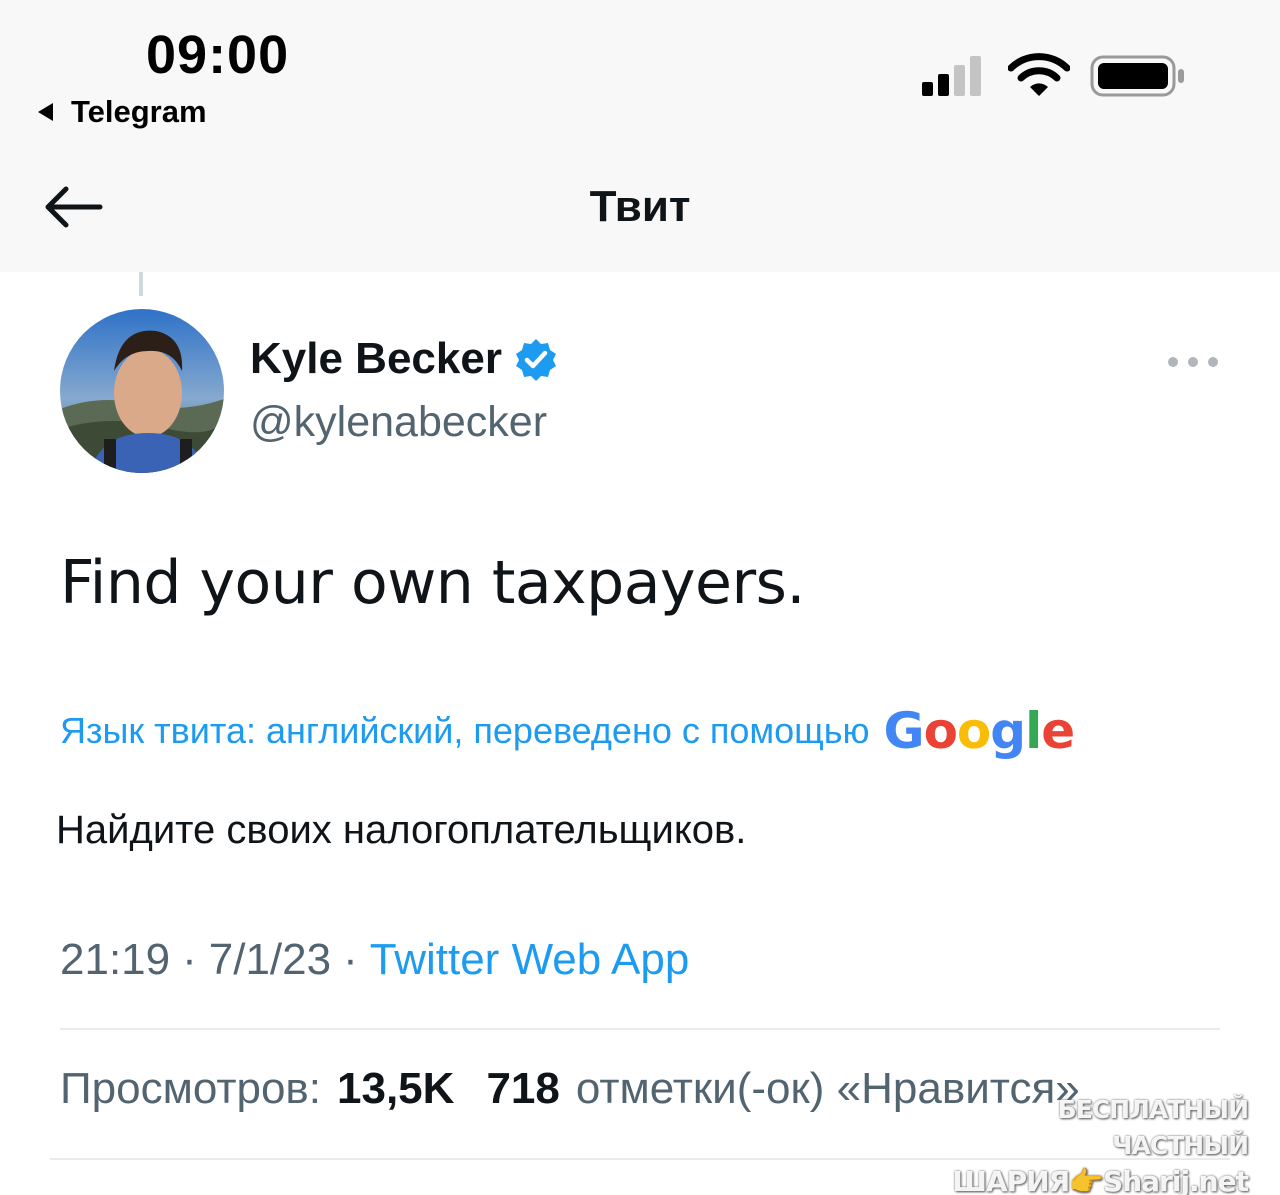  Describe the element at coordinates (640, 1029) in the screenshot. I see `divider` at that location.